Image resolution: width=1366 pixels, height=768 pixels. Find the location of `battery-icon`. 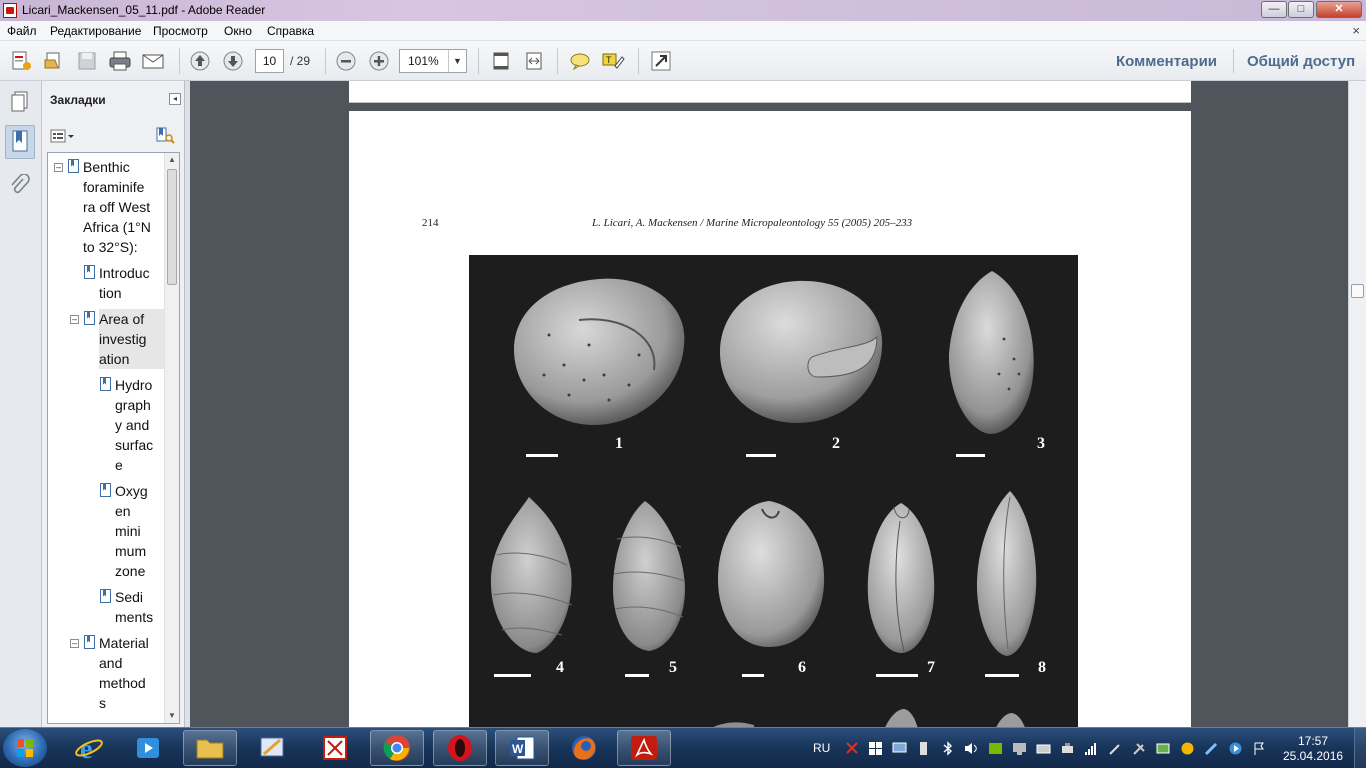

battery-icon is located at coordinates (1163, 748).